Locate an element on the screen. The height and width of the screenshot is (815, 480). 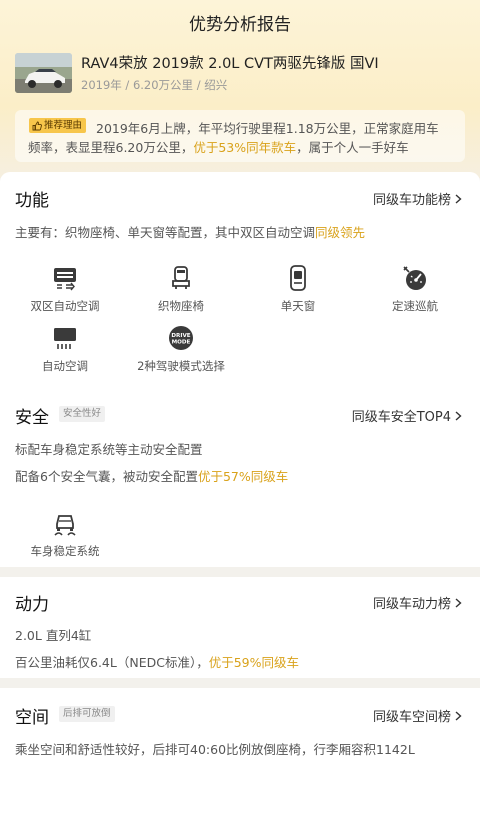
space-section-title: 空间 is located at coordinates (32, 718).